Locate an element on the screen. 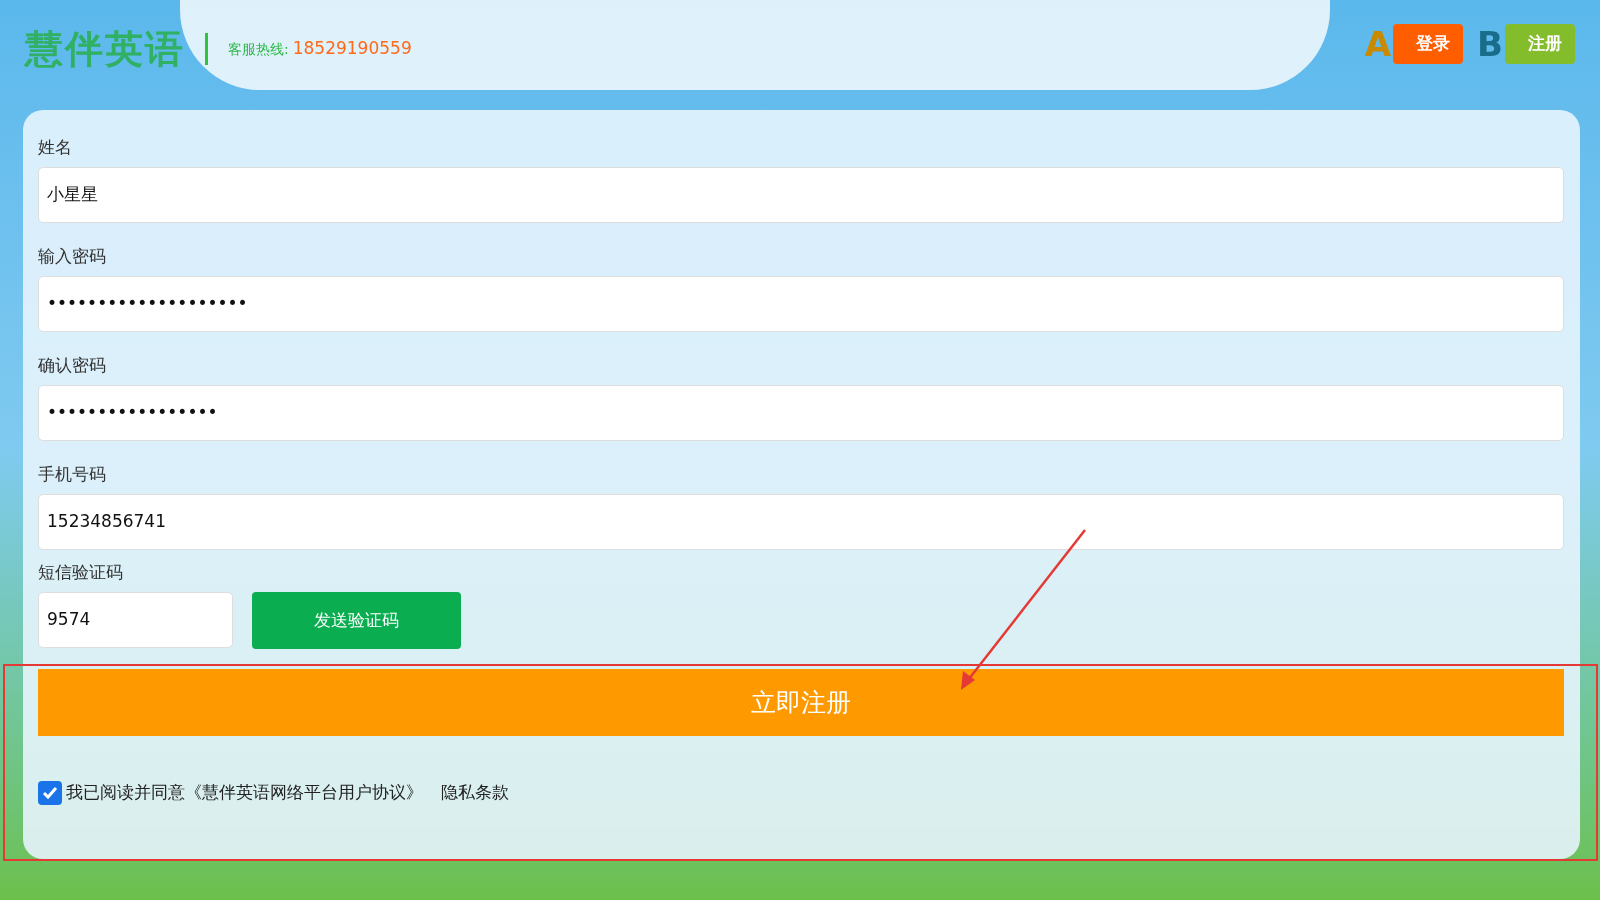  agreement-checkbox is located at coordinates (50, 792).